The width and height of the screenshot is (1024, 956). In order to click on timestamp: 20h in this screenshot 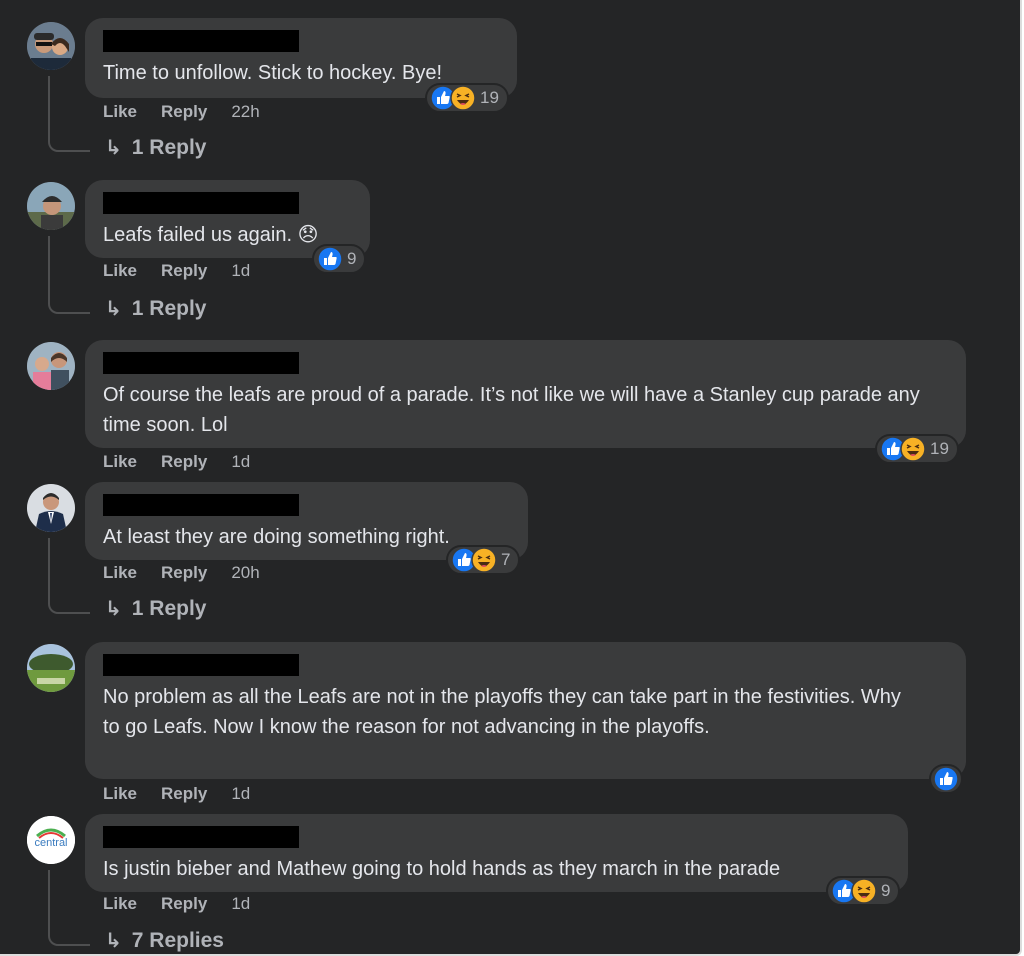, I will do `click(245, 573)`.